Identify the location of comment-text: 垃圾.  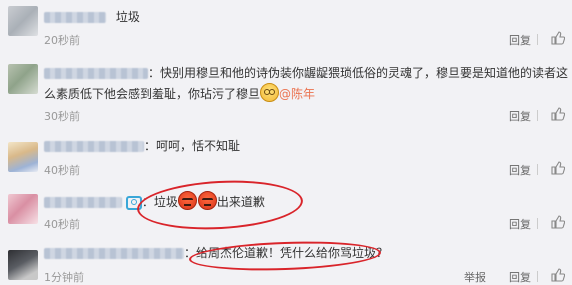
(127, 17).